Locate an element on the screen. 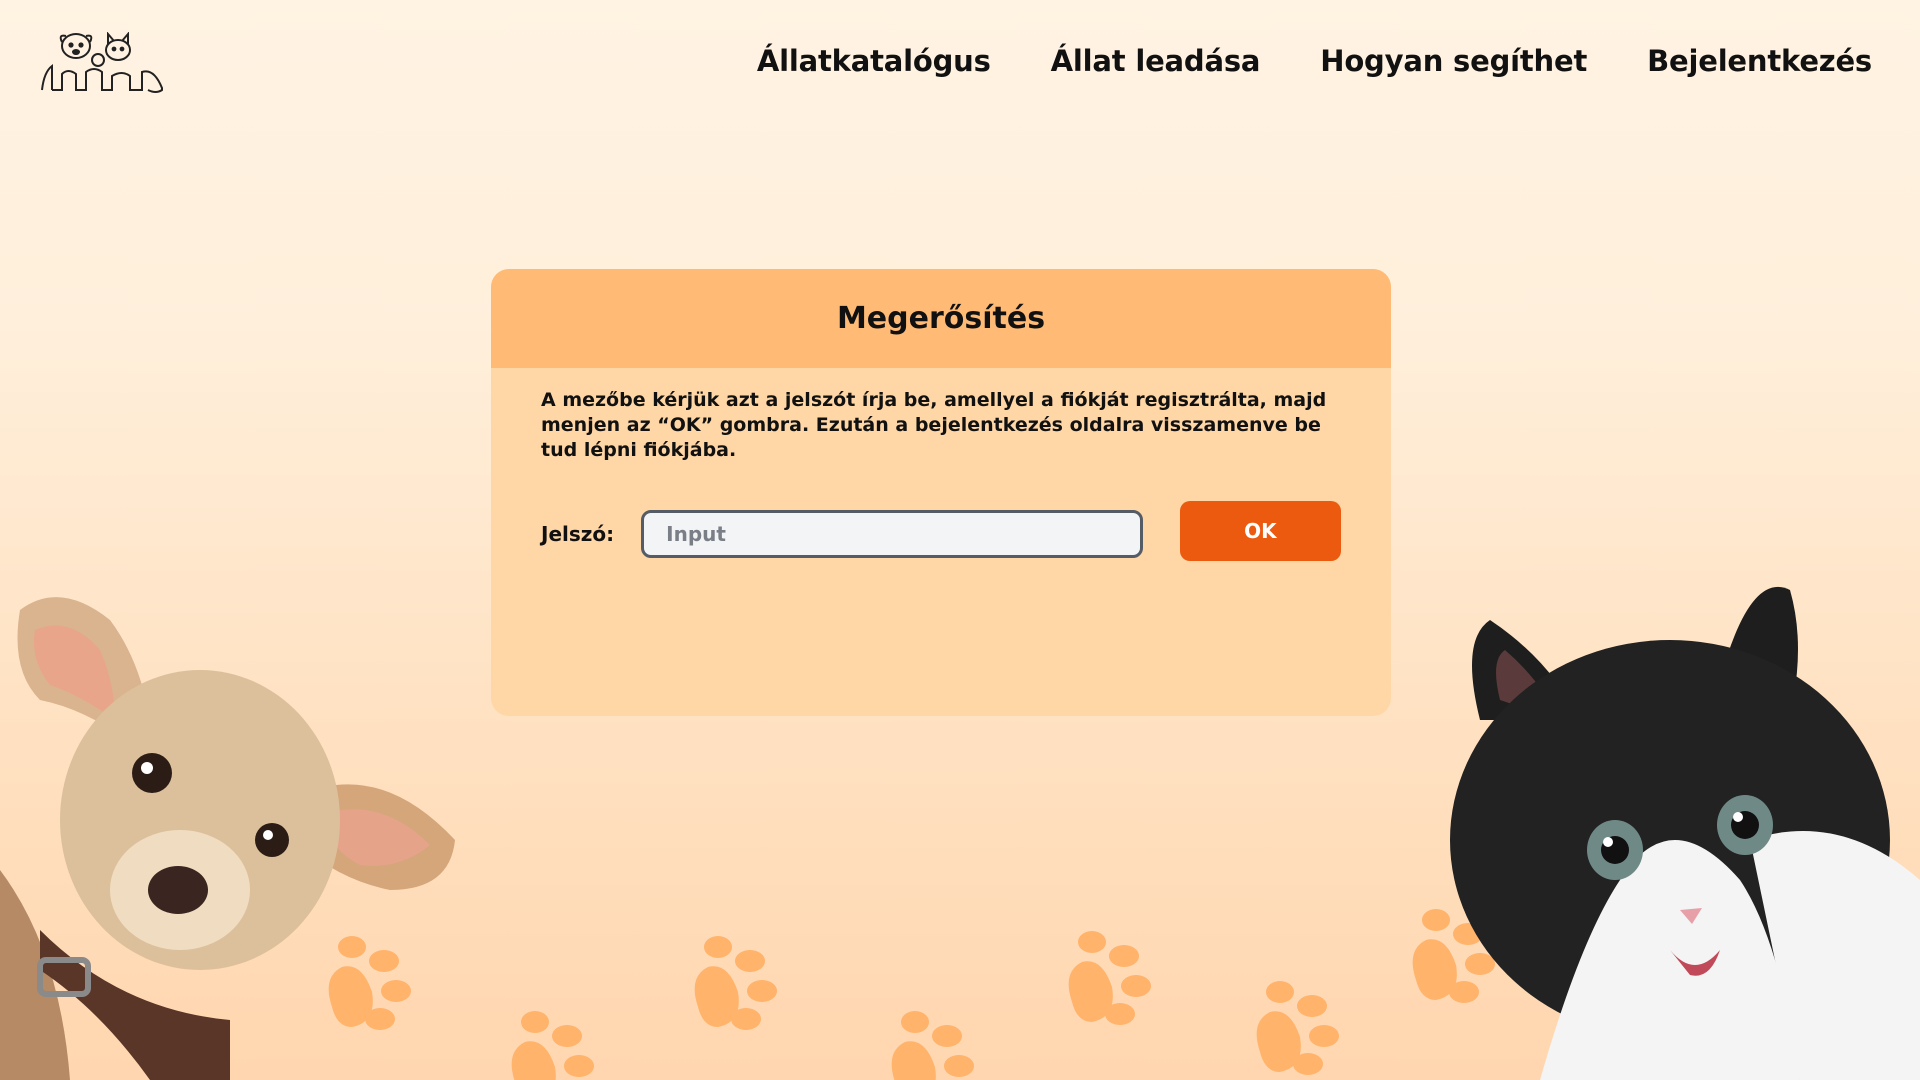 The image size is (1920, 1080). nav-item-how-to-help: Hogyan segíthet is located at coordinates (1453, 61).